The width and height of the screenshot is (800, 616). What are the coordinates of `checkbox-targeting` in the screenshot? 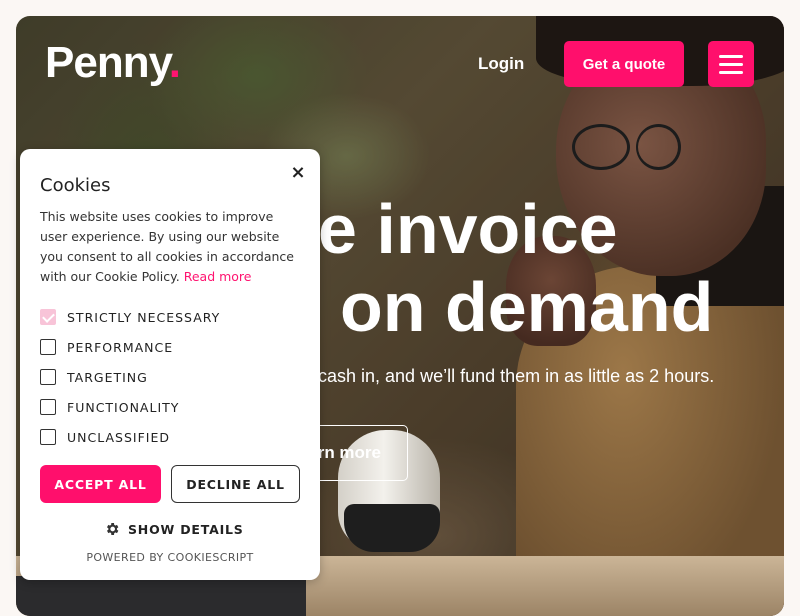 It's located at (48, 377).